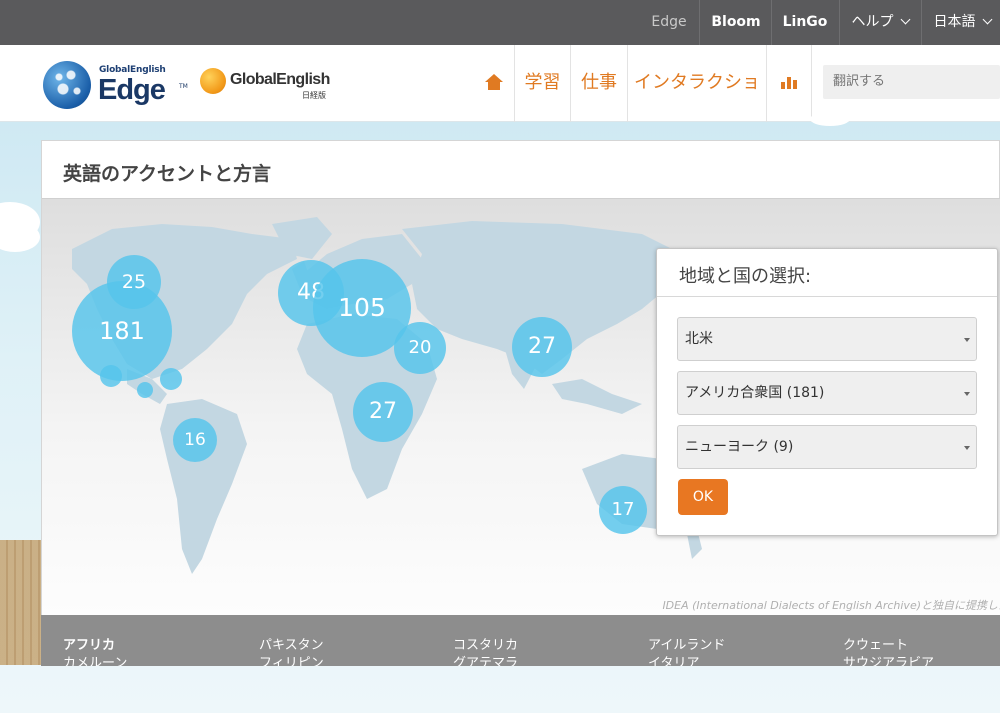  Describe the element at coordinates (145, 390) in the screenshot. I see `map-bubble-central-america` at that location.